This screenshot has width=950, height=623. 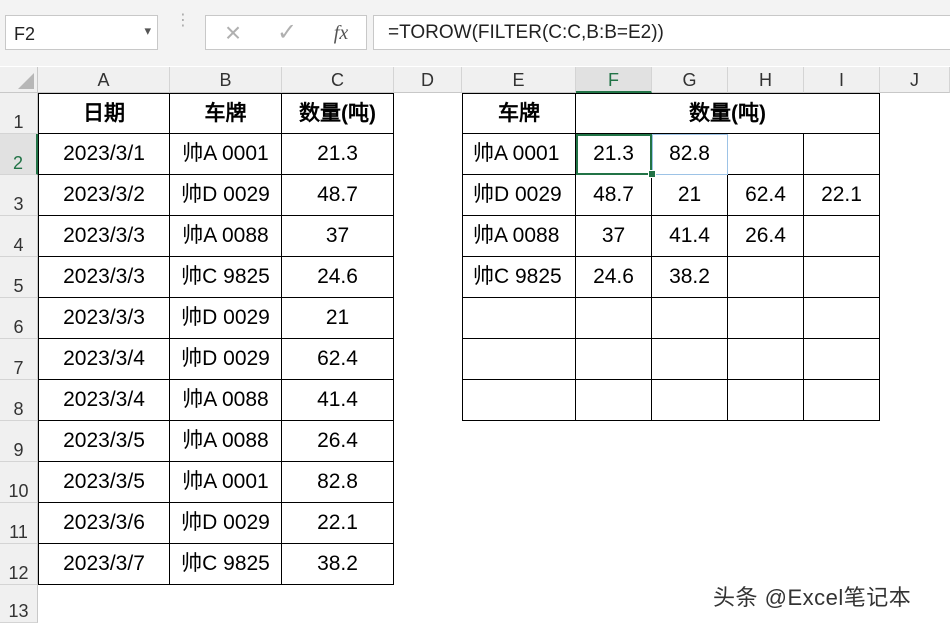 What do you see at coordinates (147, 31) in the screenshot?
I see `chevron-down-icon: ▾` at bounding box center [147, 31].